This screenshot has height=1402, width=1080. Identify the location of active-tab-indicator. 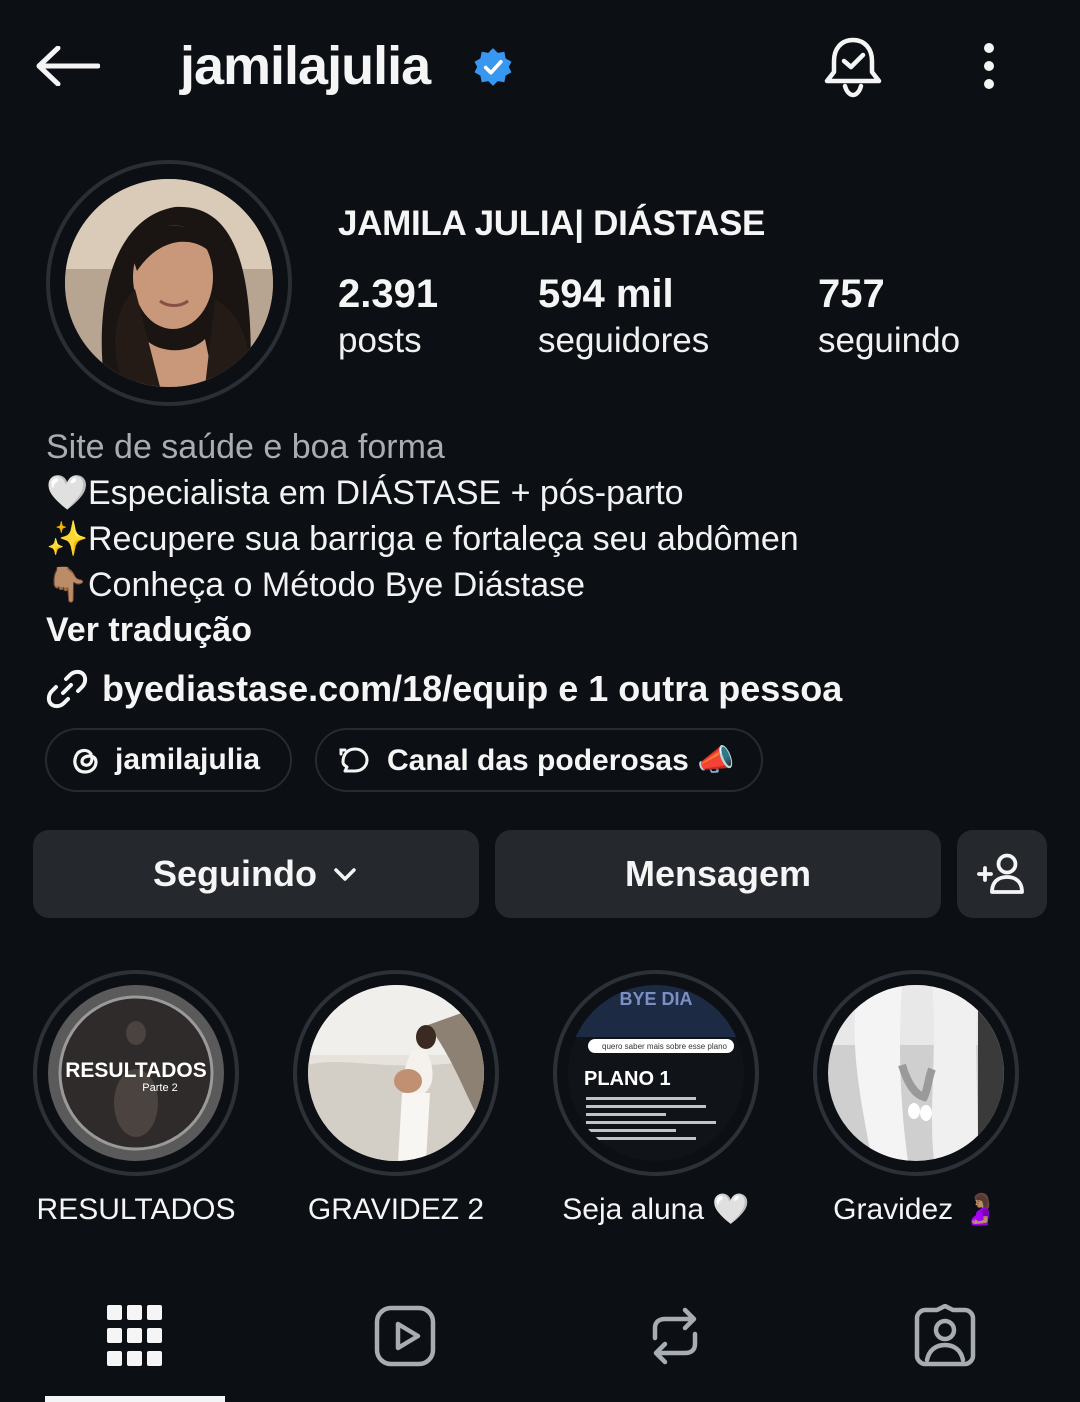
(135, 1399).